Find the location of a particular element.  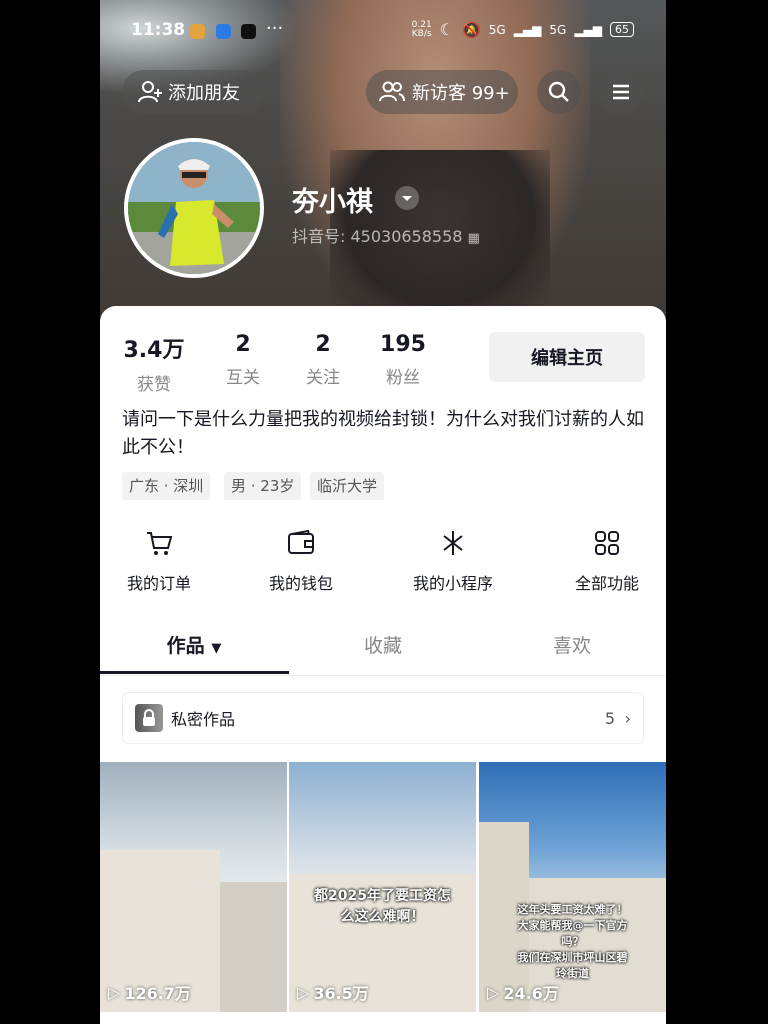

search-button is located at coordinates (559, 92).